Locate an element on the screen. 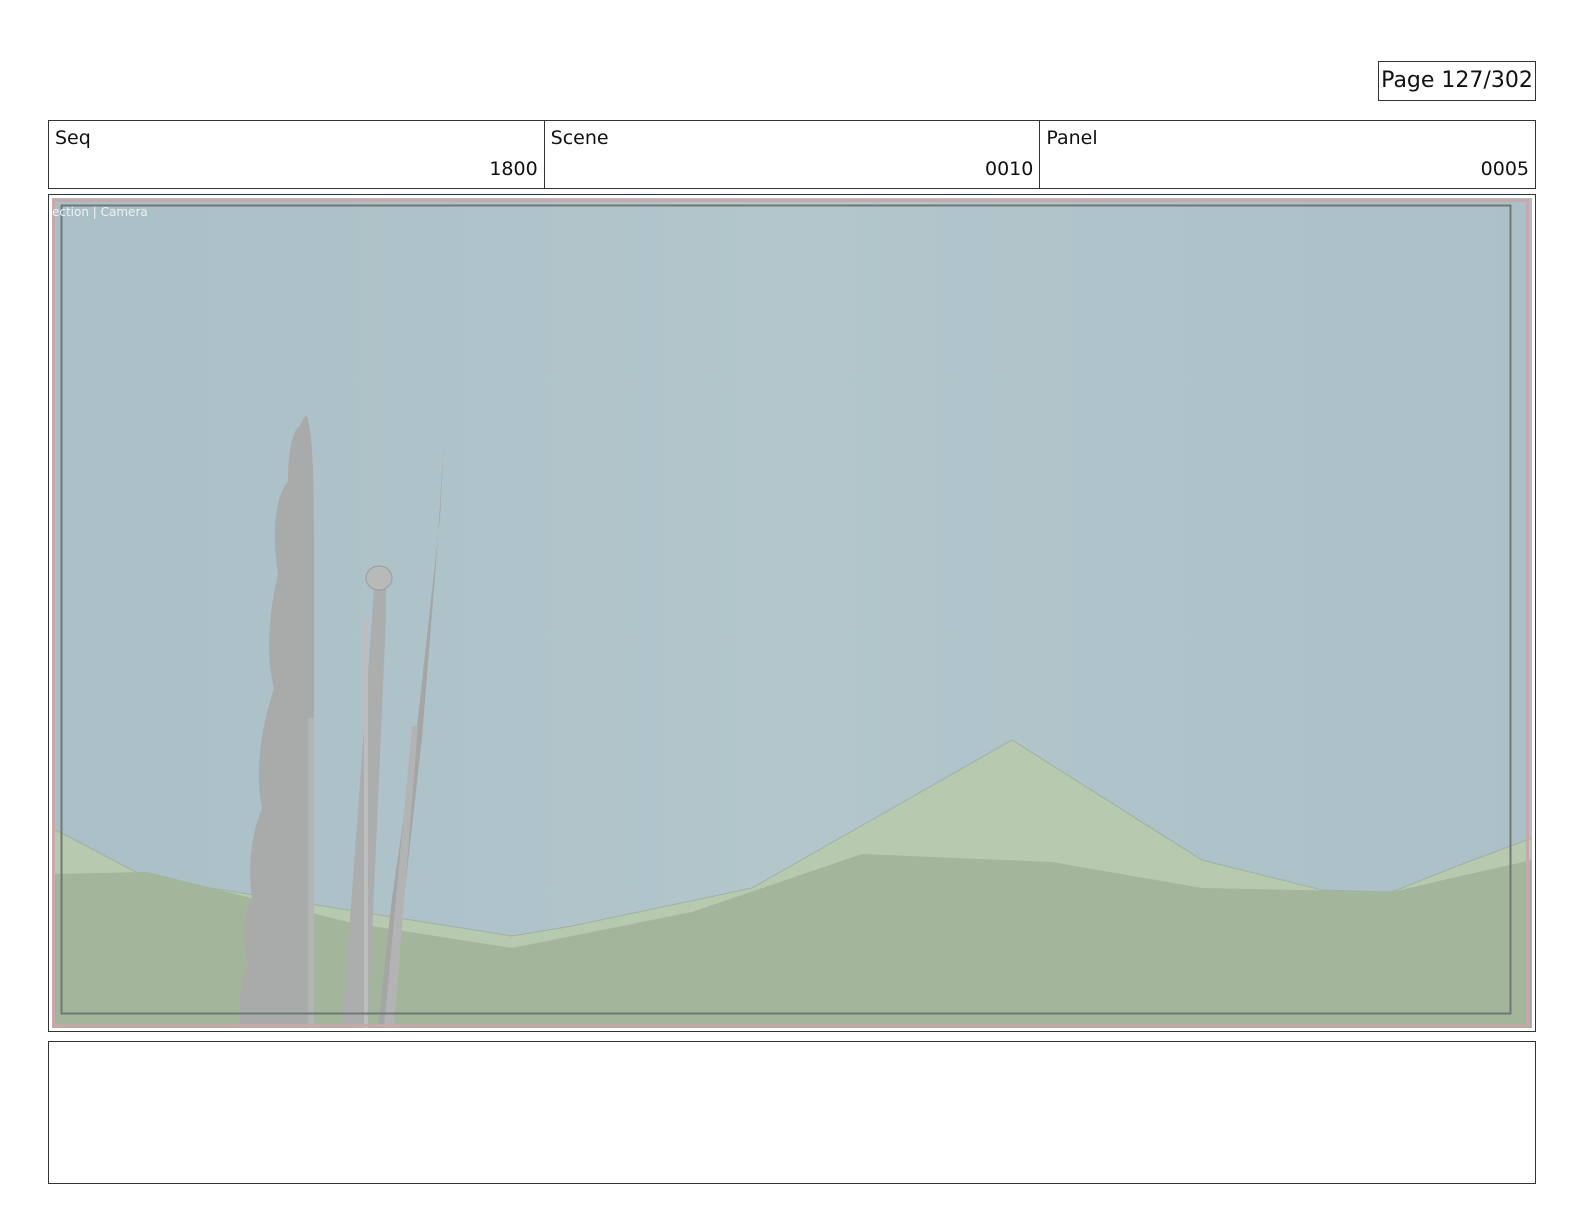 Image resolution: width=1584 pixels, height=1224 pixels. scene-label: Scene is located at coordinates (579, 138).